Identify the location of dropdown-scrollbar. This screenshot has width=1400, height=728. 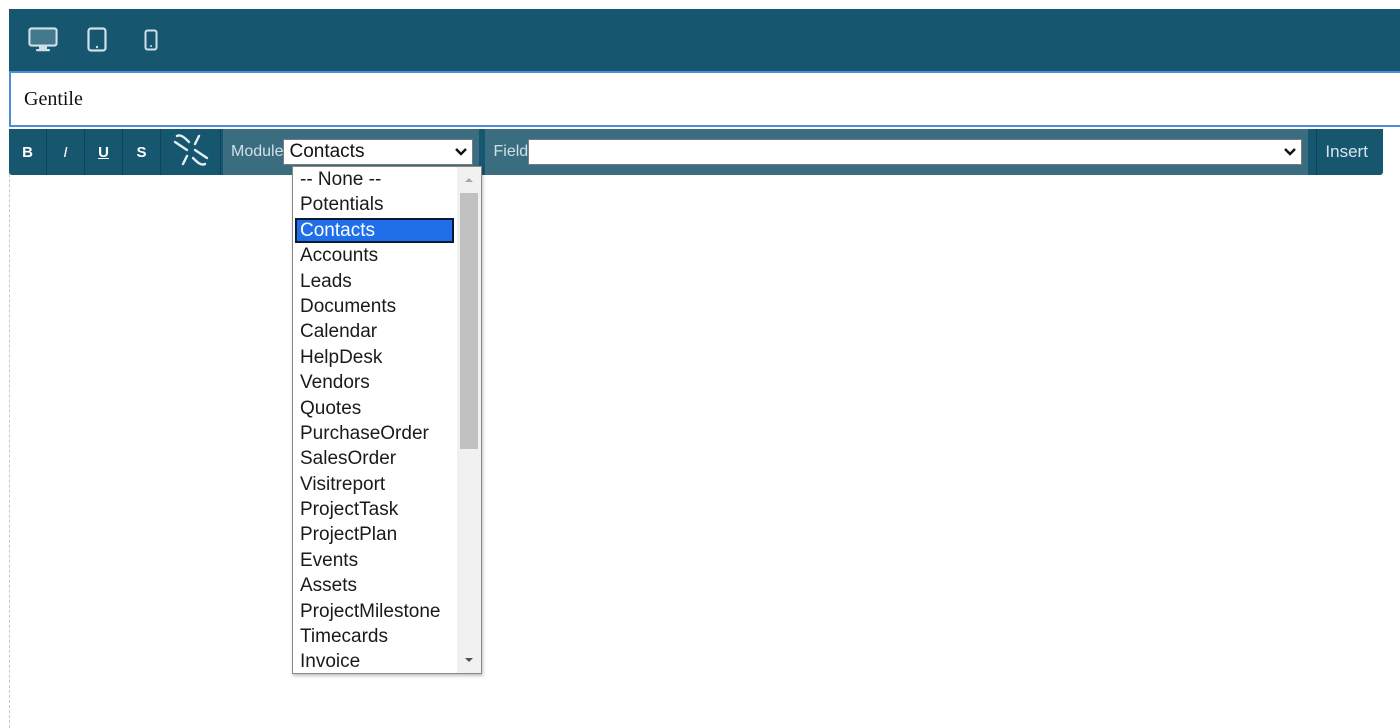
(469, 420).